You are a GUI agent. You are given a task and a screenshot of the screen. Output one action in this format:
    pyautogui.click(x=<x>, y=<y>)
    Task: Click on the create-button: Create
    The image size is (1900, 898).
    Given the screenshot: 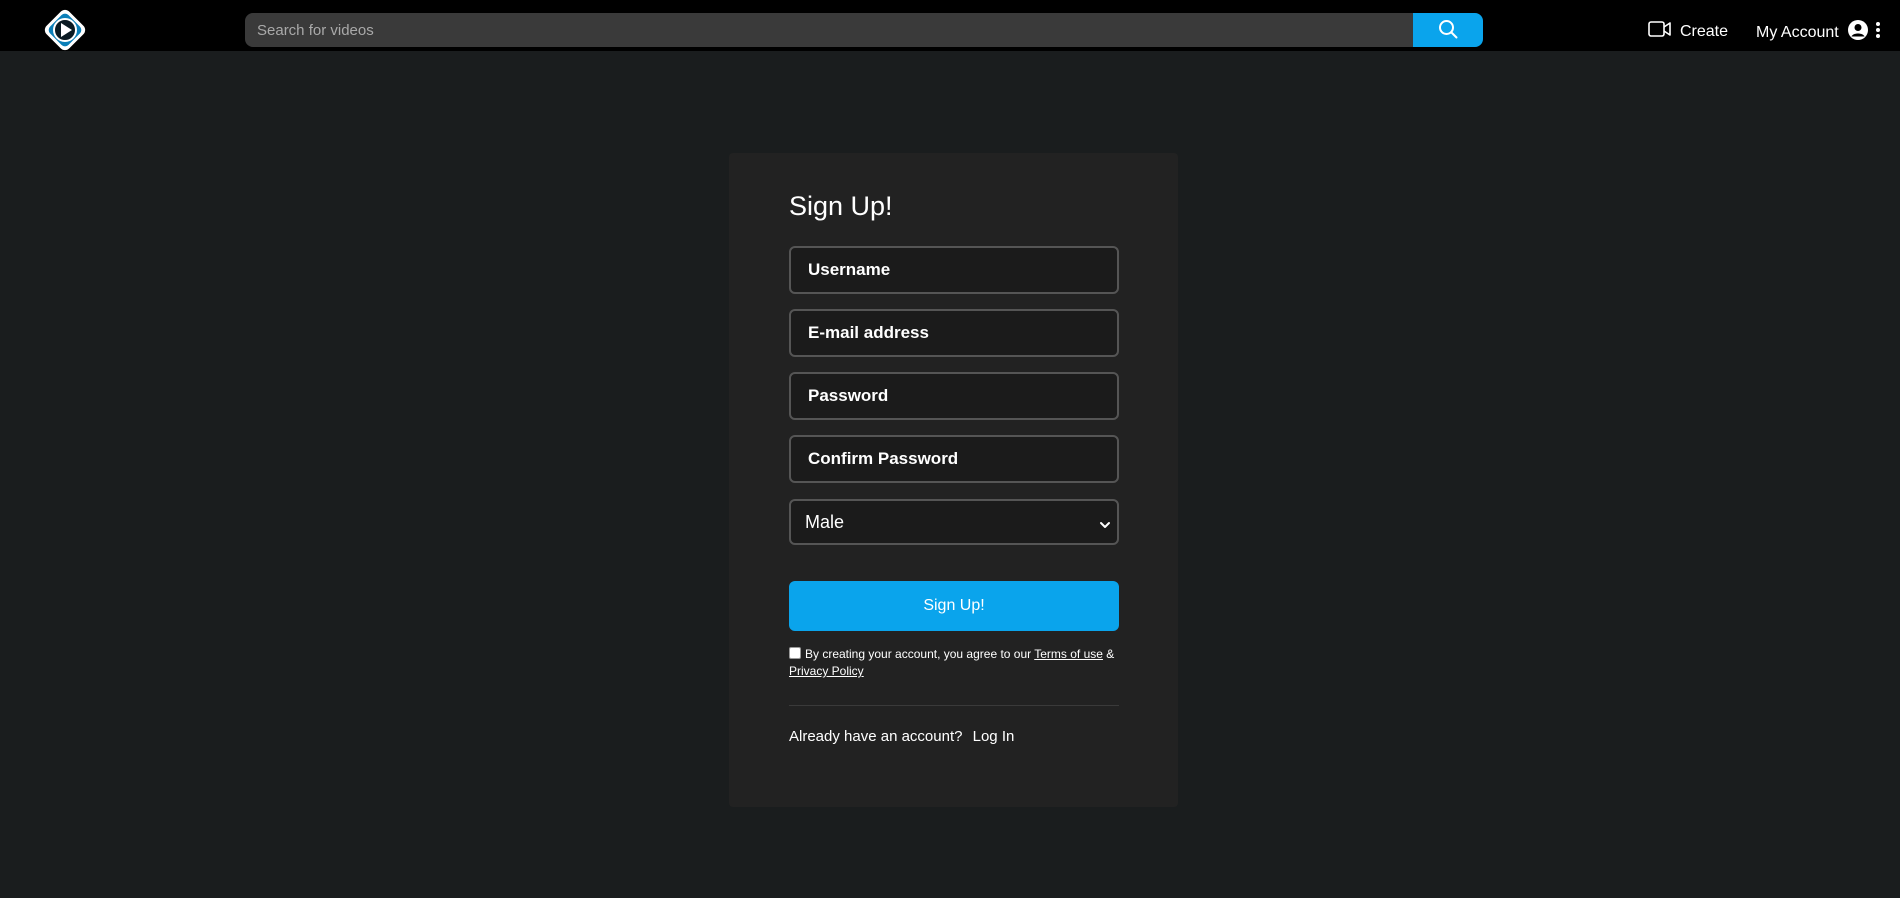 What is the action you would take?
    pyautogui.click(x=1688, y=31)
    